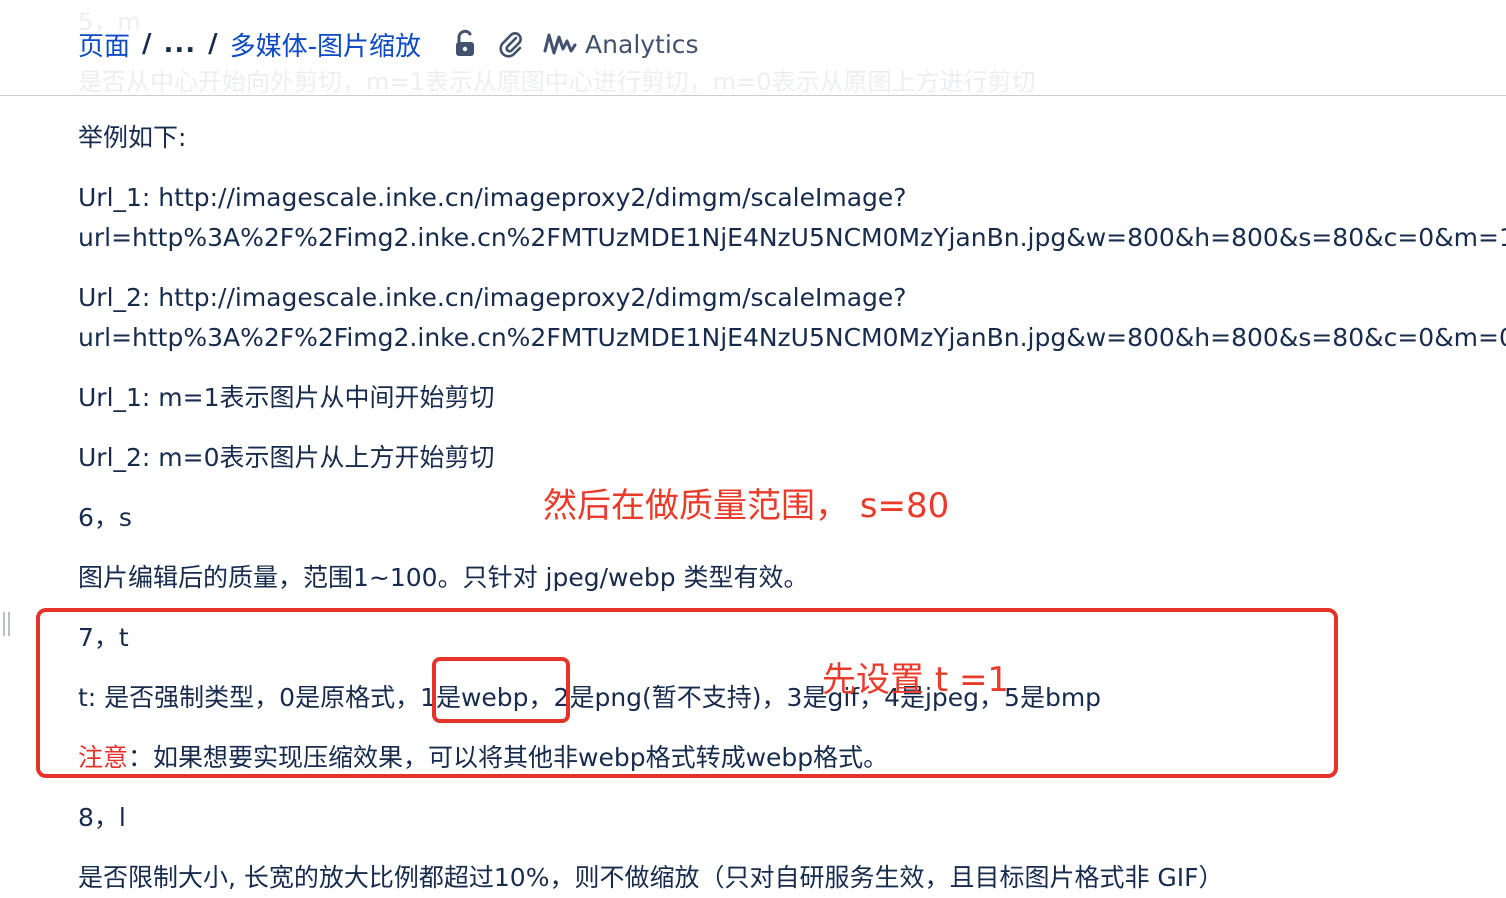  What do you see at coordinates (465, 44) in the screenshot?
I see `lock-icon` at bounding box center [465, 44].